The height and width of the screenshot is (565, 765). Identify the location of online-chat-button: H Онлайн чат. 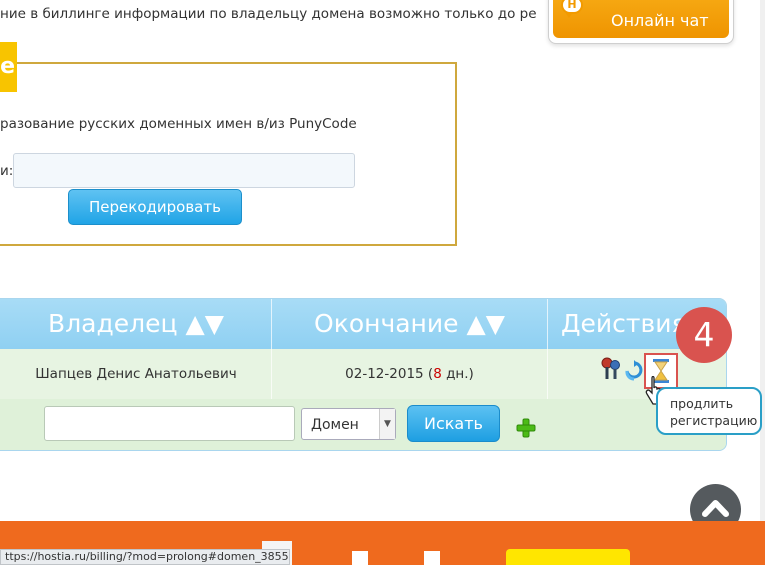
(641, 19).